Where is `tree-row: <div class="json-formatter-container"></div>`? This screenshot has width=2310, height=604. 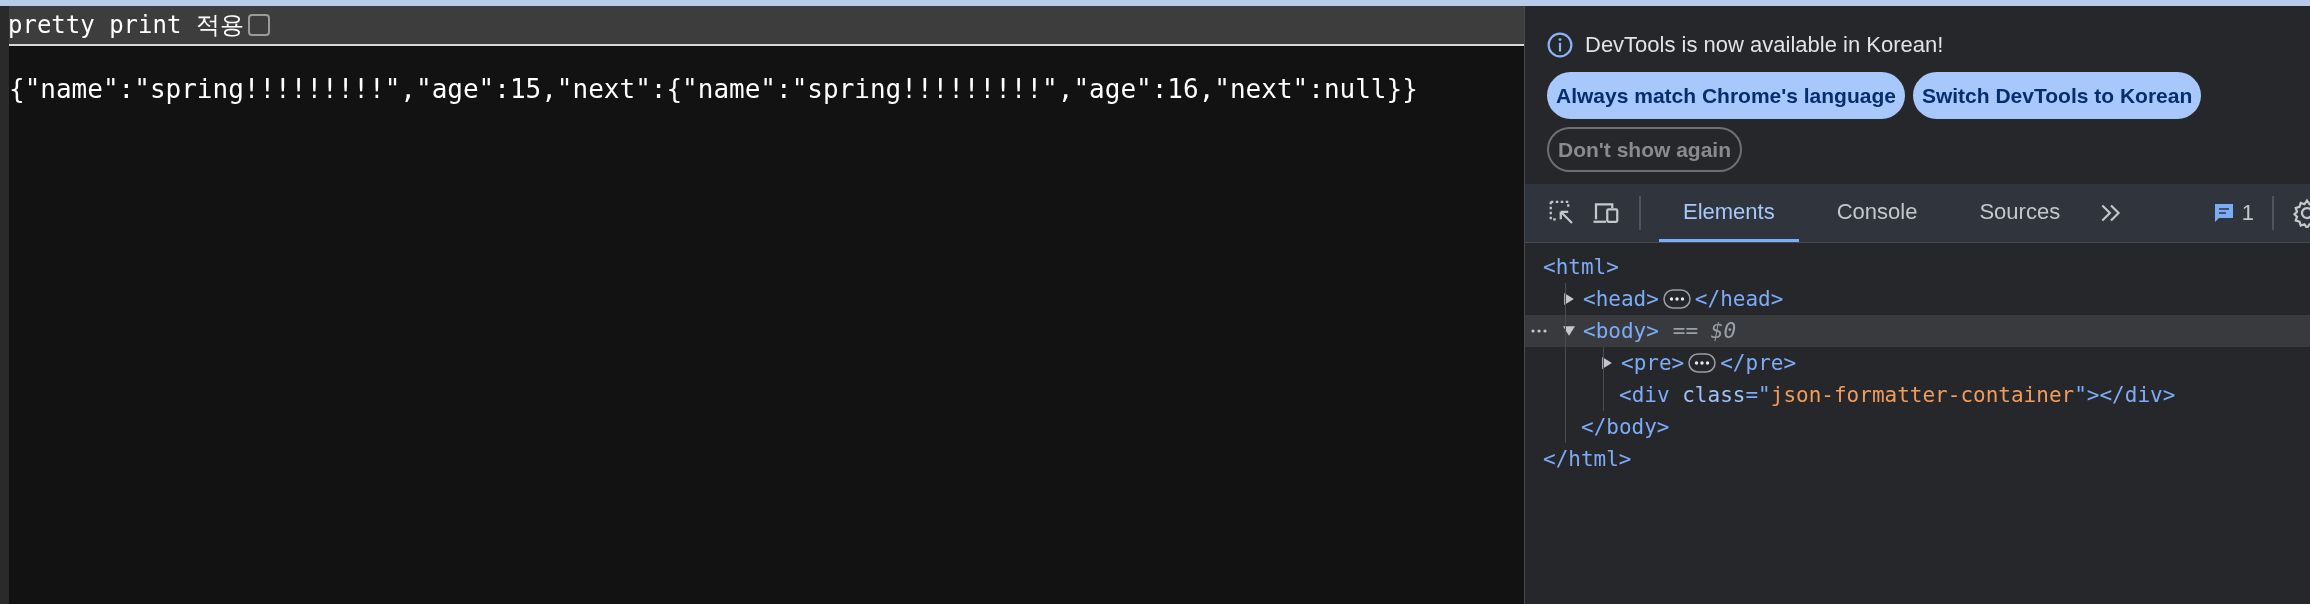 tree-row: <div class="json-formatter-container"></div> is located at coordinates (1917, 395).